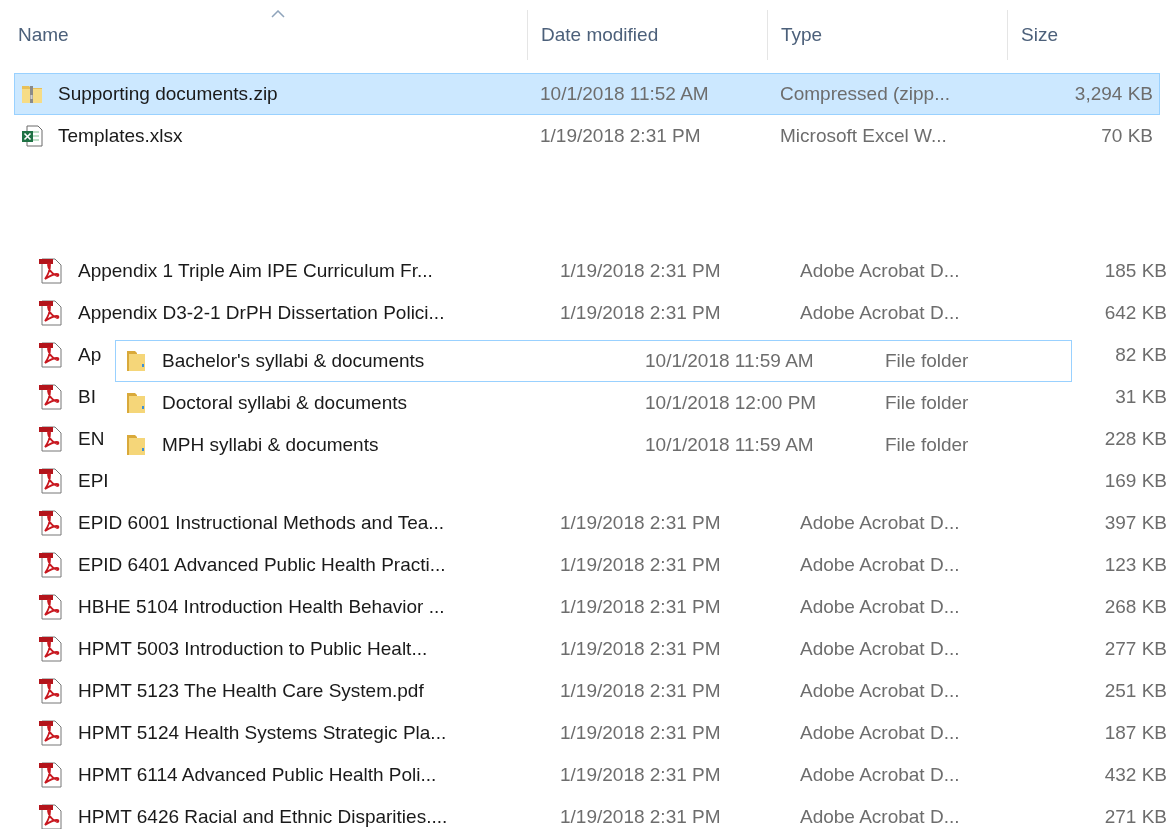 The height and width of the screenshot is (829, 1169). Describe the element at coordinates (887, 35) in the screenshot. I see `column-header: Type` at that location.